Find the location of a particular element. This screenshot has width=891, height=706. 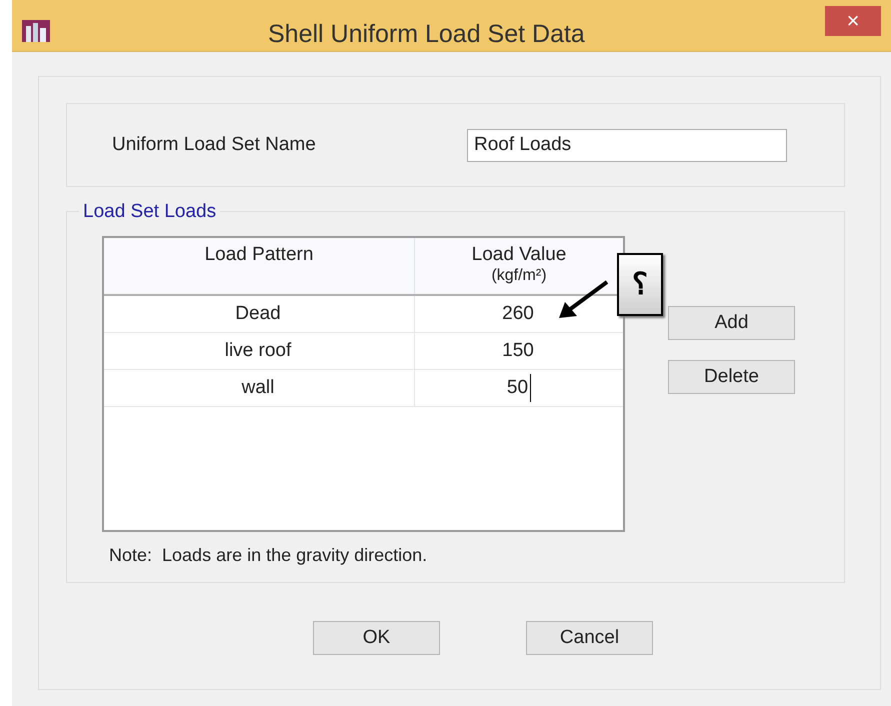

arrow-icon is located at coordinates (583, 300).